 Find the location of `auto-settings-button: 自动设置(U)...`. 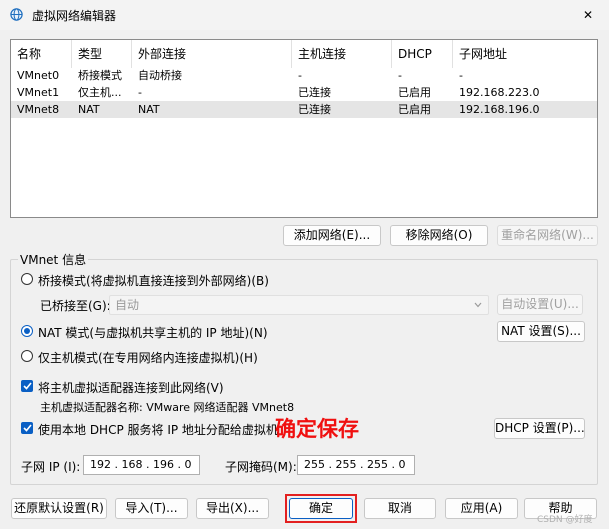

auto-settings-button: 自动设置(U)... is located at coordinates (540, 304).